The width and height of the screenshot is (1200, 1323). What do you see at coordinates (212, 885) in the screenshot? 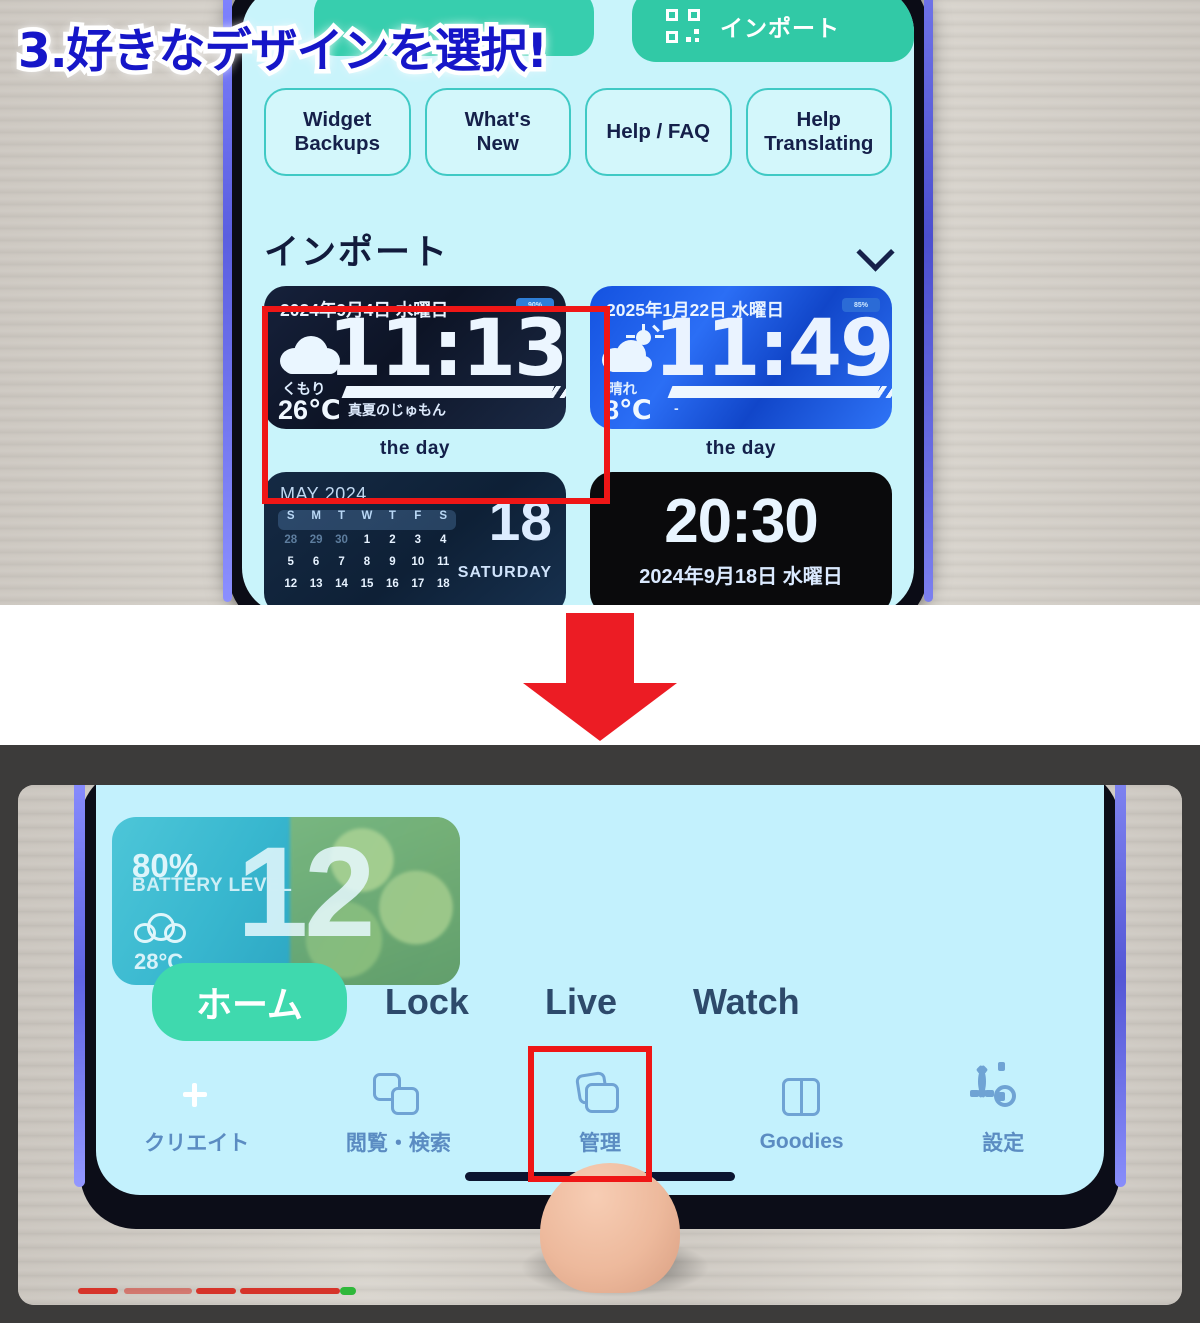
I see `battery-widget-label: BATTERY LEVEL` at bounding box center [212, 885].